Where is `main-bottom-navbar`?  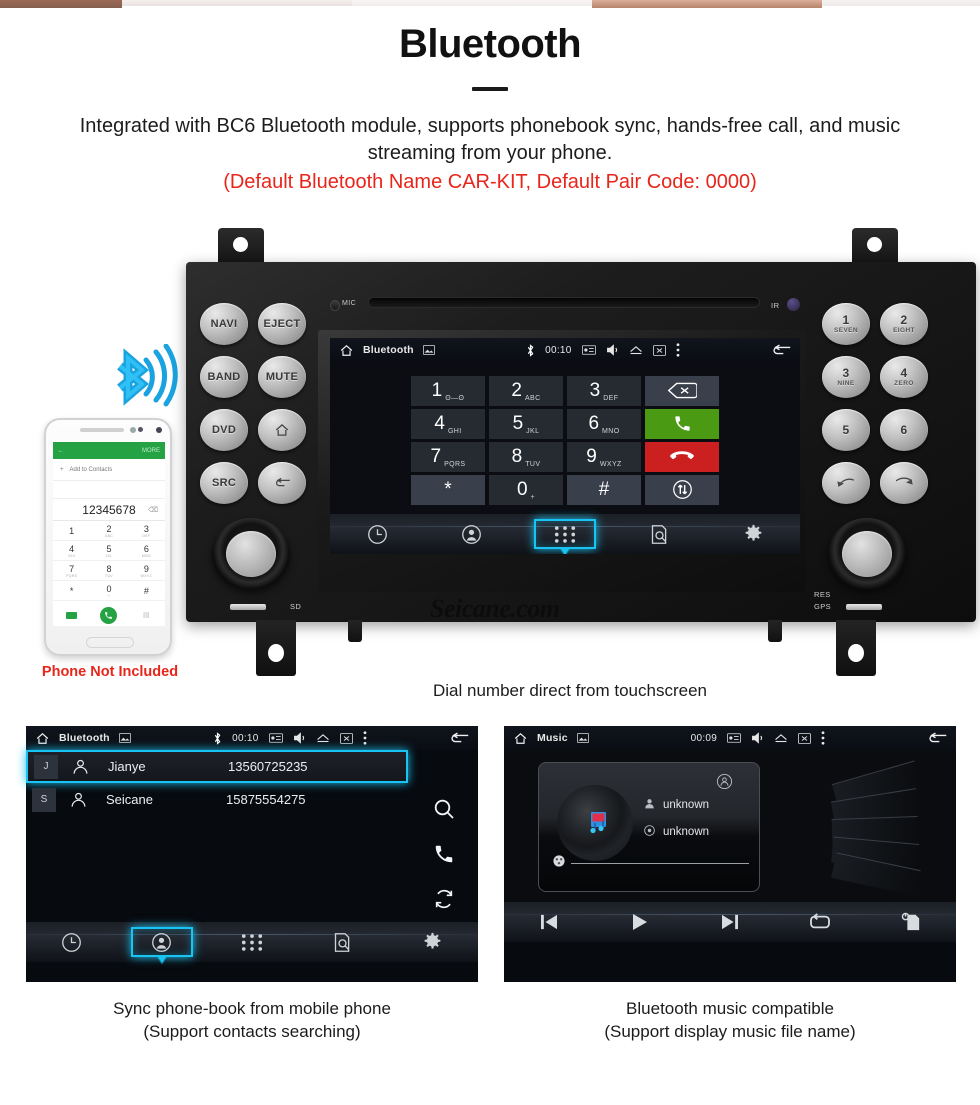
main-bottom-navbar is located at coordinates (565, 534).